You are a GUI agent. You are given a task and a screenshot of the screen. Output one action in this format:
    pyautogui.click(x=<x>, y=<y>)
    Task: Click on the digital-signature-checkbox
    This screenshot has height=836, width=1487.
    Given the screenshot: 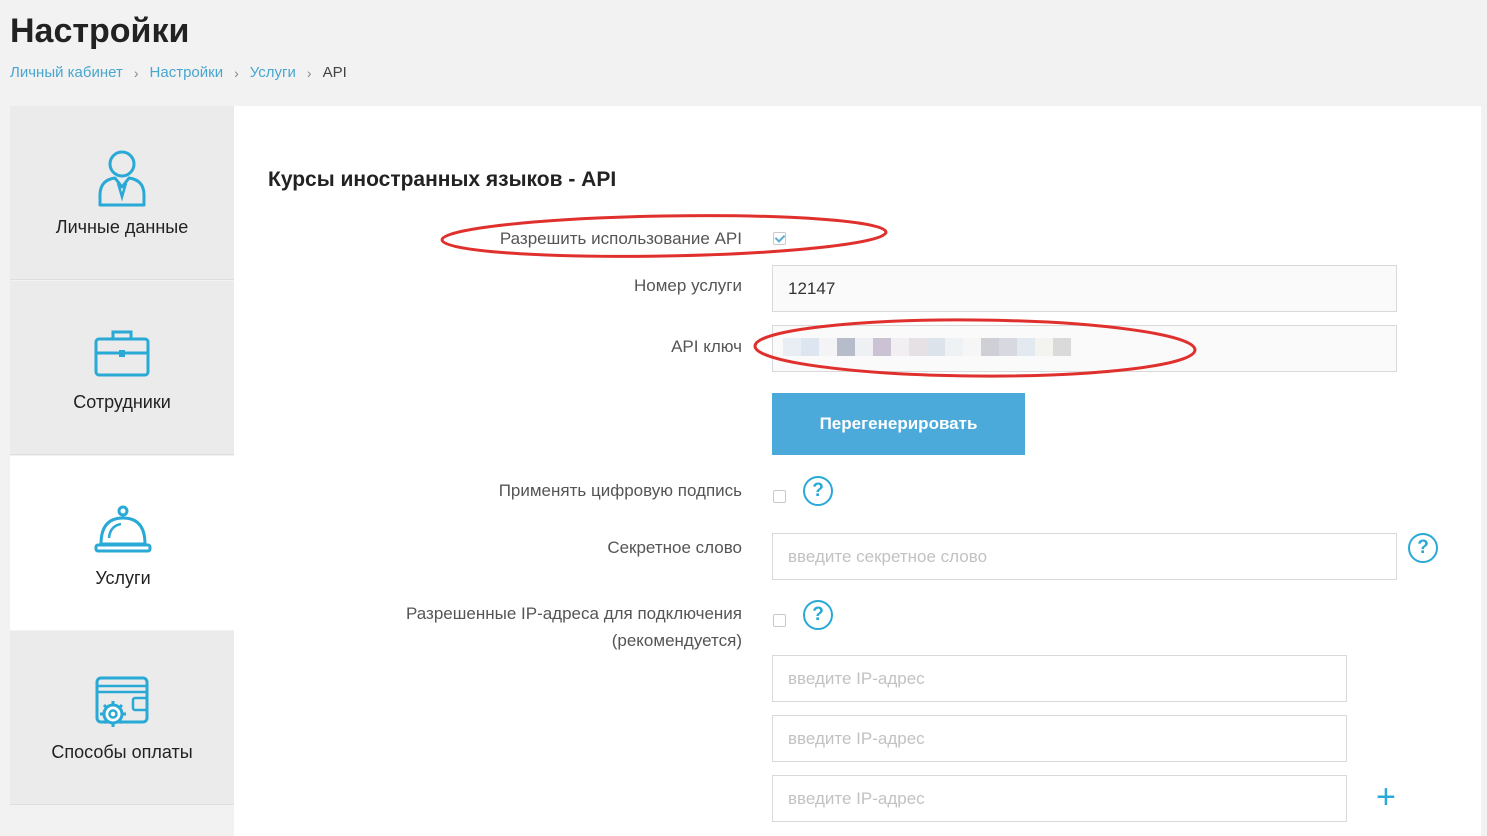 What is the action you would take?
    pyautogui.click(x=779, y=496)
    